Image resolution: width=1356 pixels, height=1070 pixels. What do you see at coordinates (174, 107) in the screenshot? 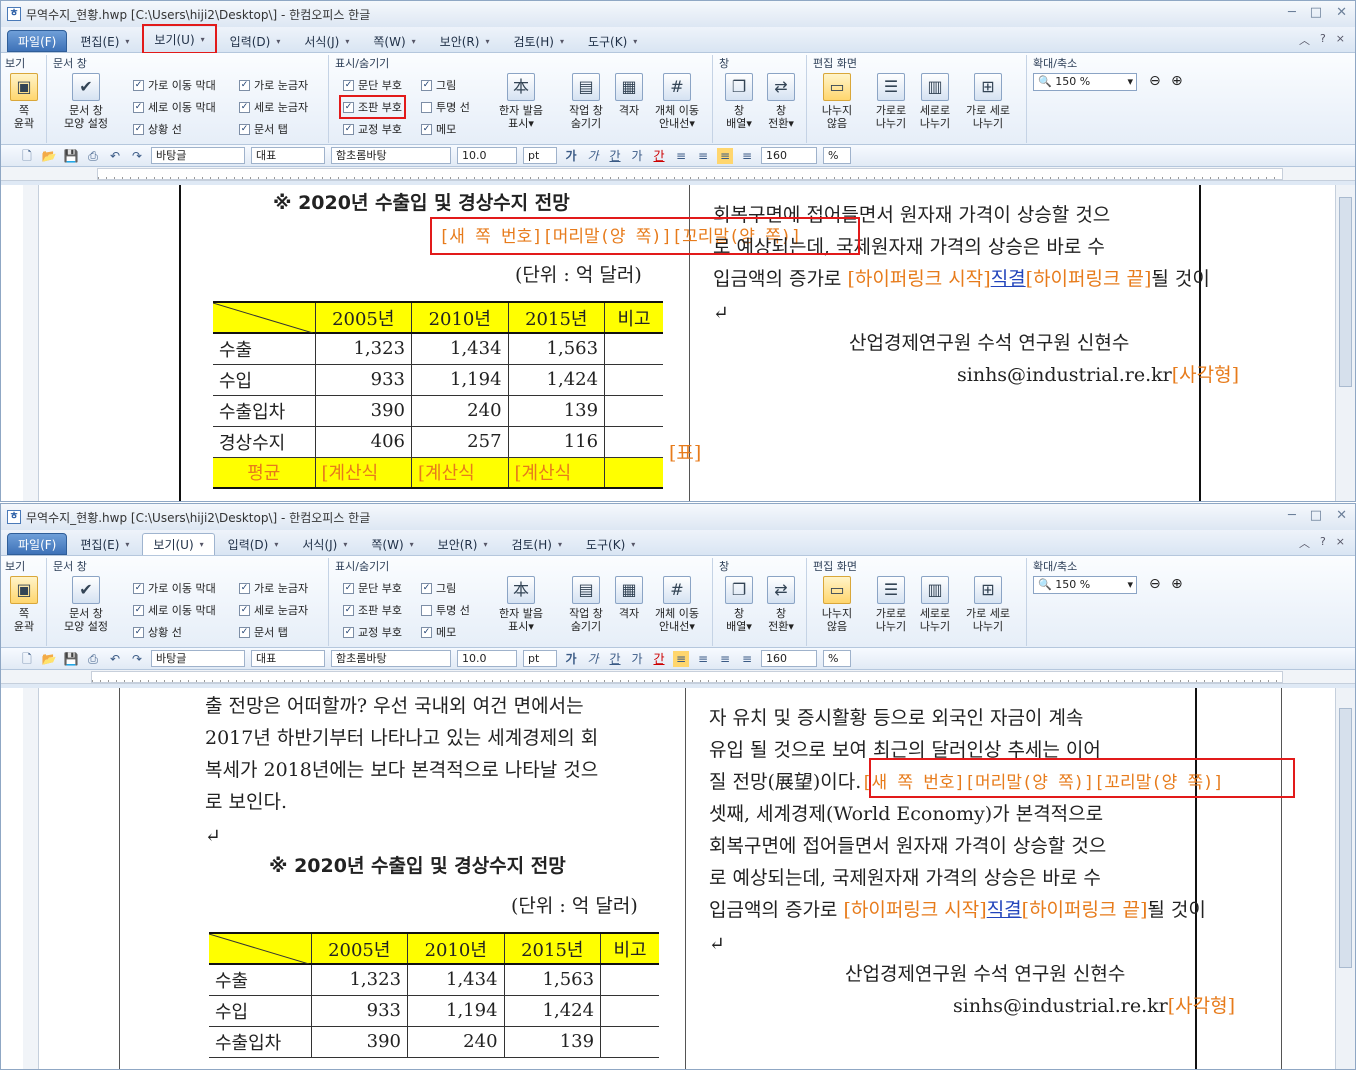
I see `check-vscroll: ✓ 세로 이동 막대` at bounding box center [174, 107].